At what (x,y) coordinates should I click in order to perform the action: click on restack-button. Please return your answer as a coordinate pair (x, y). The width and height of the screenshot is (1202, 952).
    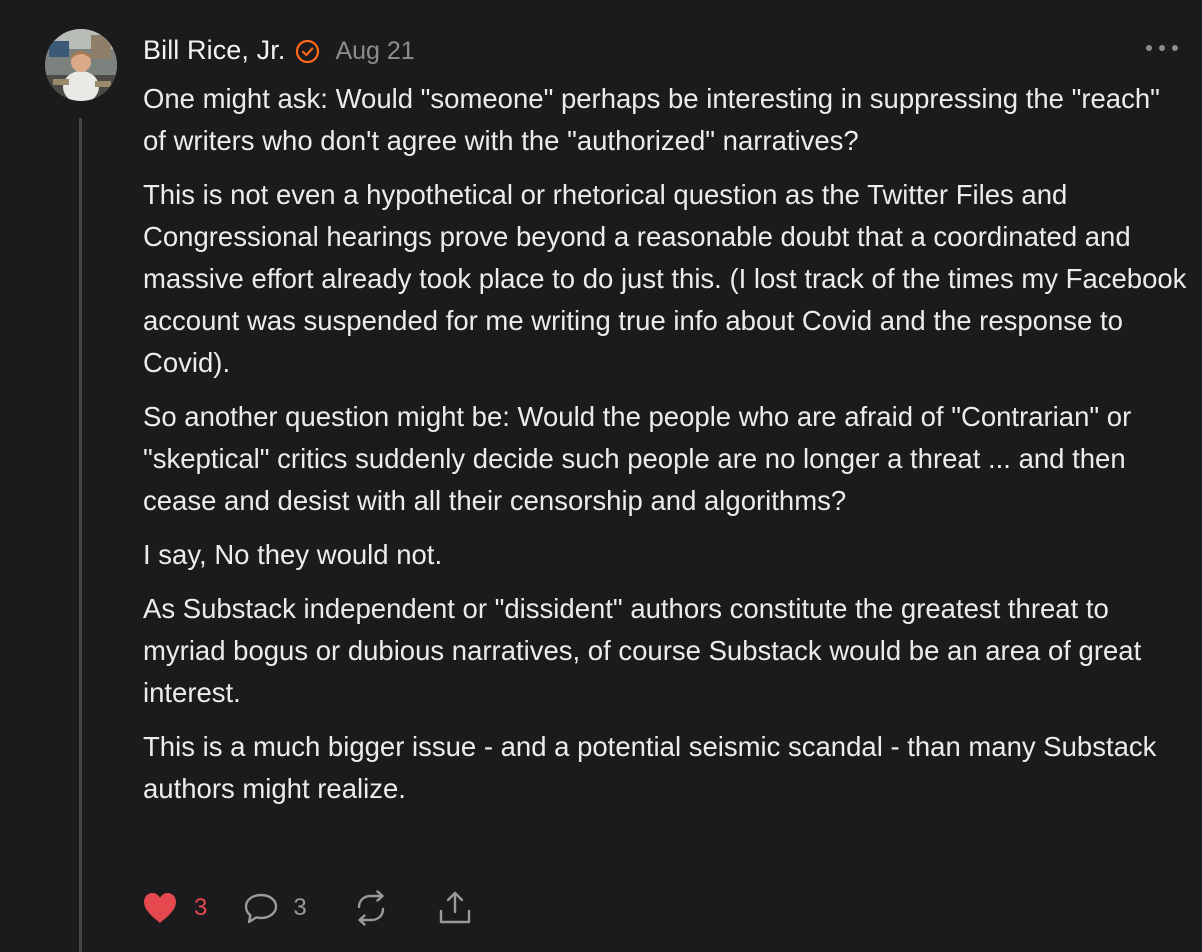
    Looking at the image, I should click on (371, 908).